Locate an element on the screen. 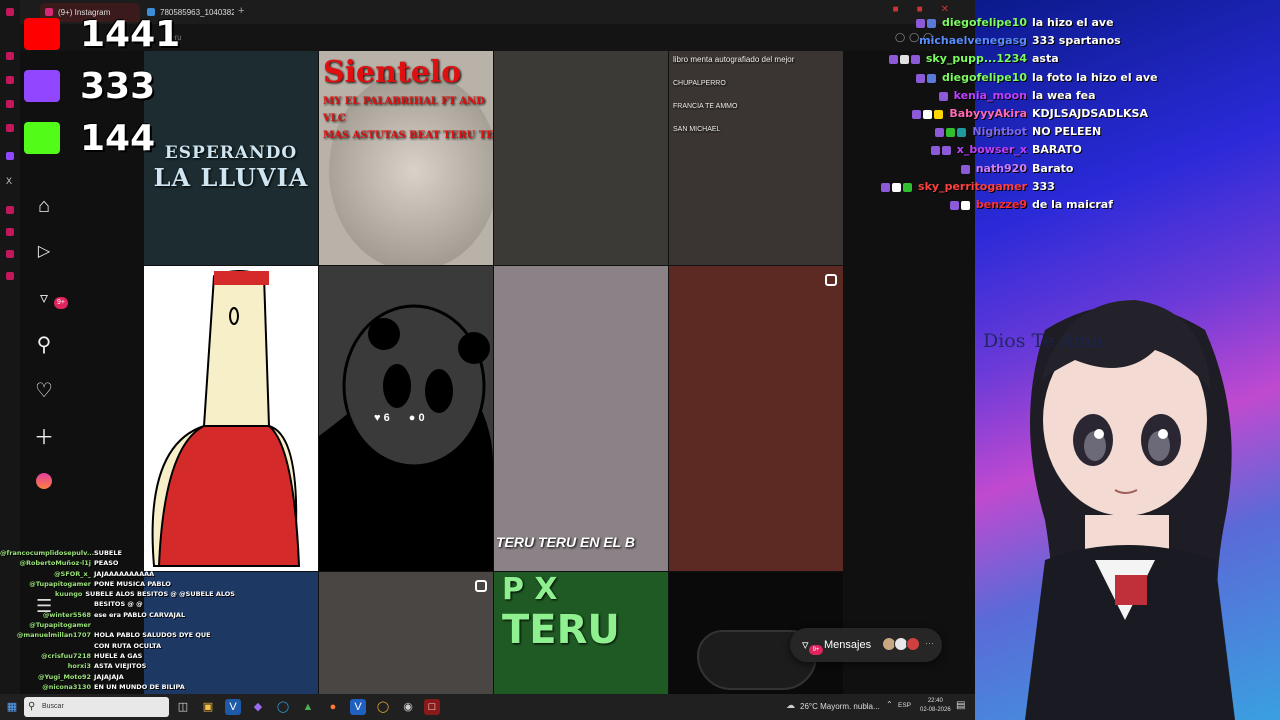  file-explorer-icon: ▣ is located at coordinates (208, 707).